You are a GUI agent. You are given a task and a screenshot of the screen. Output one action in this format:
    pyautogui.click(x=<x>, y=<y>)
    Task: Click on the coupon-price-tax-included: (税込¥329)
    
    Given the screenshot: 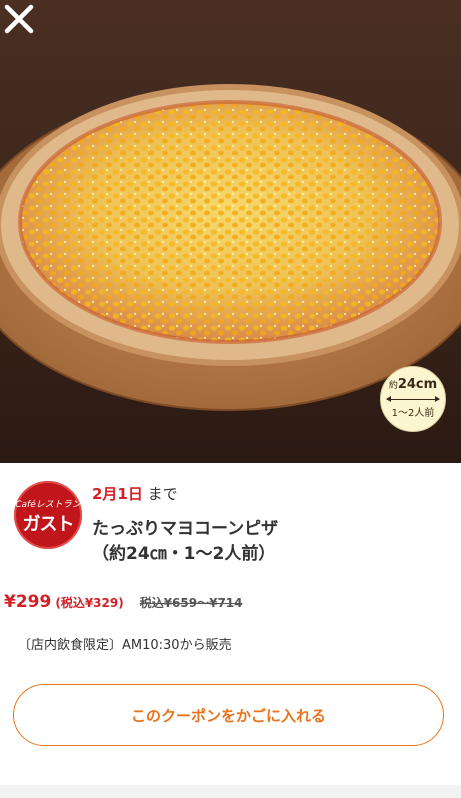 What is the action you would take?
    pyautogui.click(x=89, y=603)
    